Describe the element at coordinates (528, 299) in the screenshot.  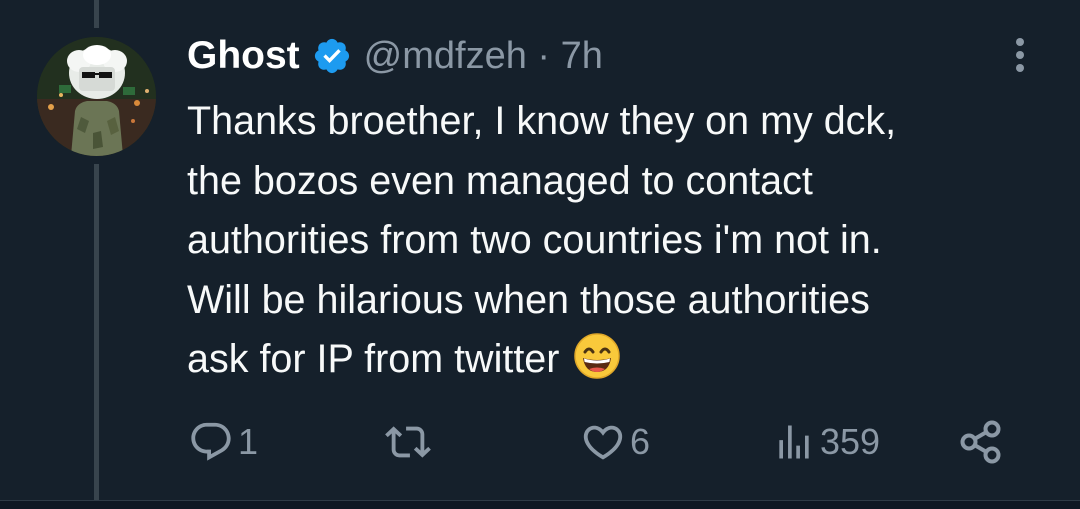
I see `tweet-text-line: Will be hilarious when those authorities` at that location.